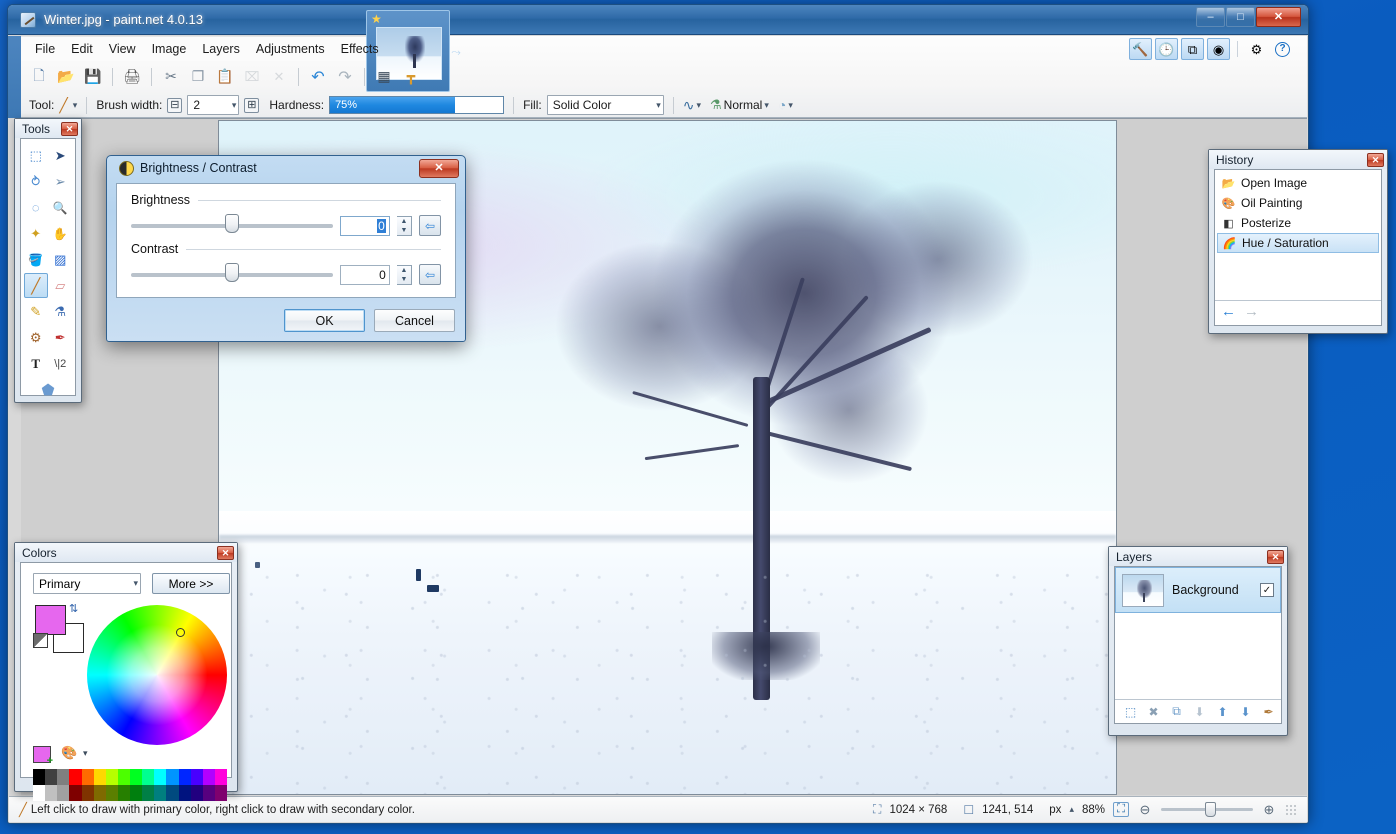 The width and height of the screenshot is (1396, 834). What do you see at coordinates (1222, 712) in the screenshot?
I see `move-layer-up-button: ⬆` at bounding box center [1222, 712].